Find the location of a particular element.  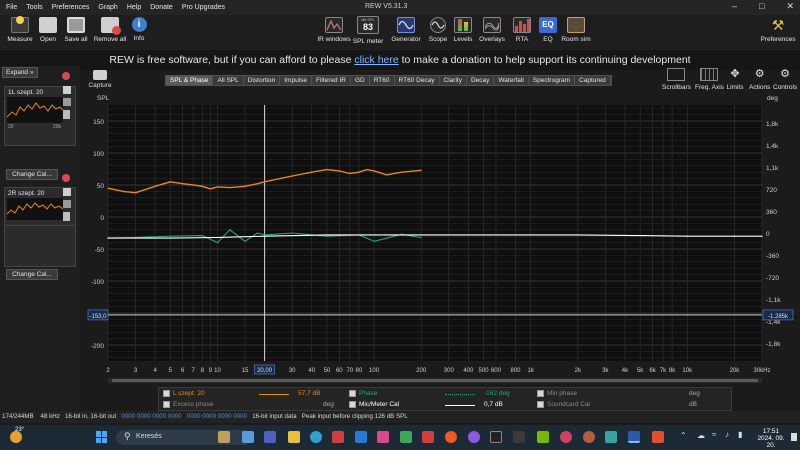

capture-button: Capture is located at coordinates (100, 79).